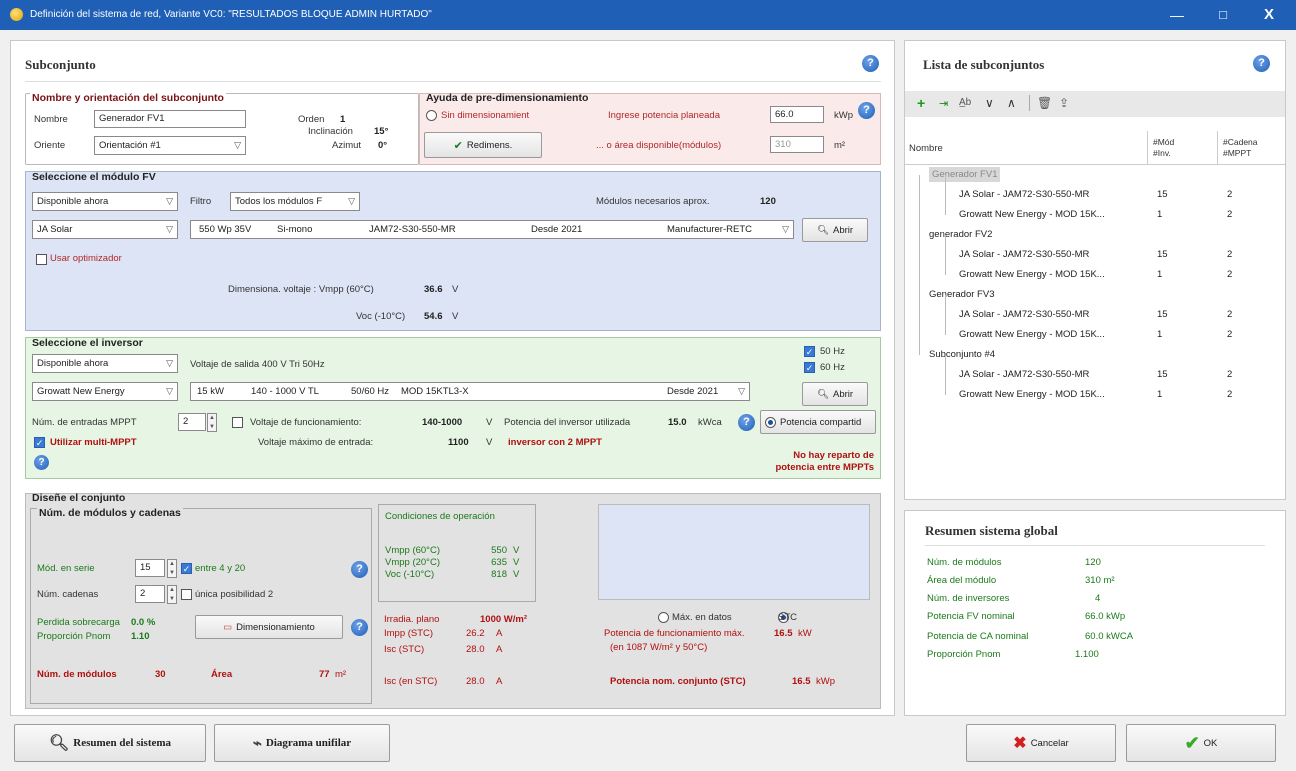 The width and height of the screenshot is (1296, 771). Describe the element at coordinates (965, 102) in the screenshot. I see `sort-icon: A̲b` at that location.